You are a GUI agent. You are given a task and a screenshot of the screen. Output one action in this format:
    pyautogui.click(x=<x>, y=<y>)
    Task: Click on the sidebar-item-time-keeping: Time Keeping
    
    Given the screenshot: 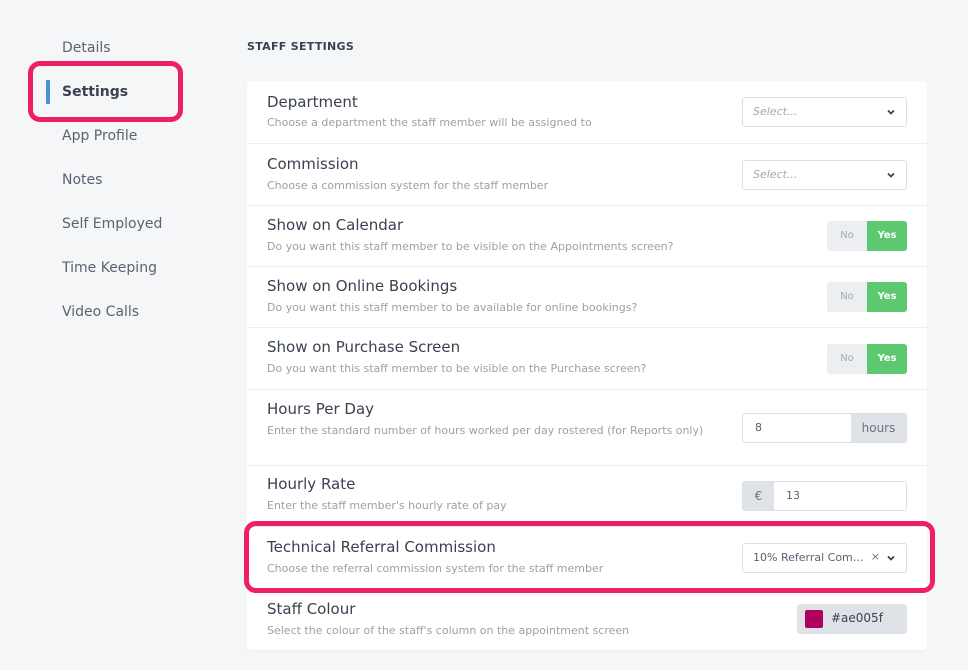 What is the action you would take?
    pyautogui.click(x=109, y=268)
    